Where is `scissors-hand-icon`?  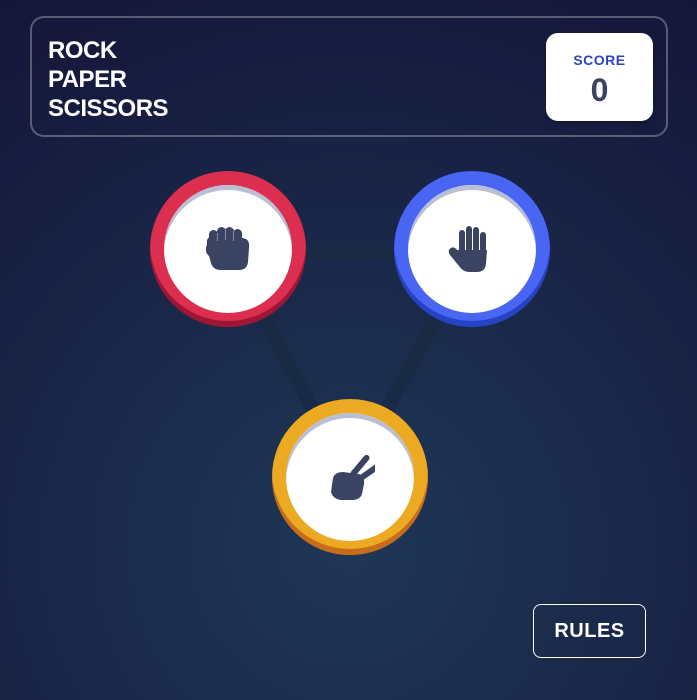 scissors-hand-icon is located at coordinates (353, 477).